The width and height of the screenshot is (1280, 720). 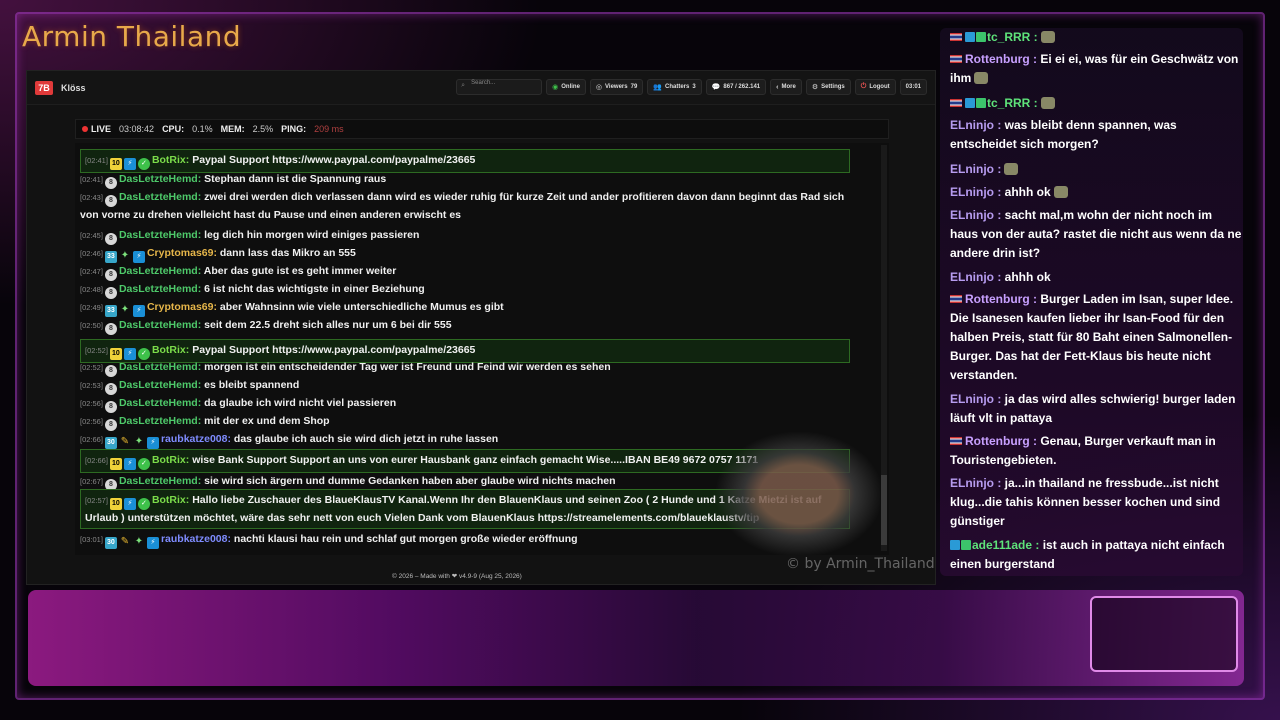 I want to click on viewers-count: 79, so click(x=634, y=87).